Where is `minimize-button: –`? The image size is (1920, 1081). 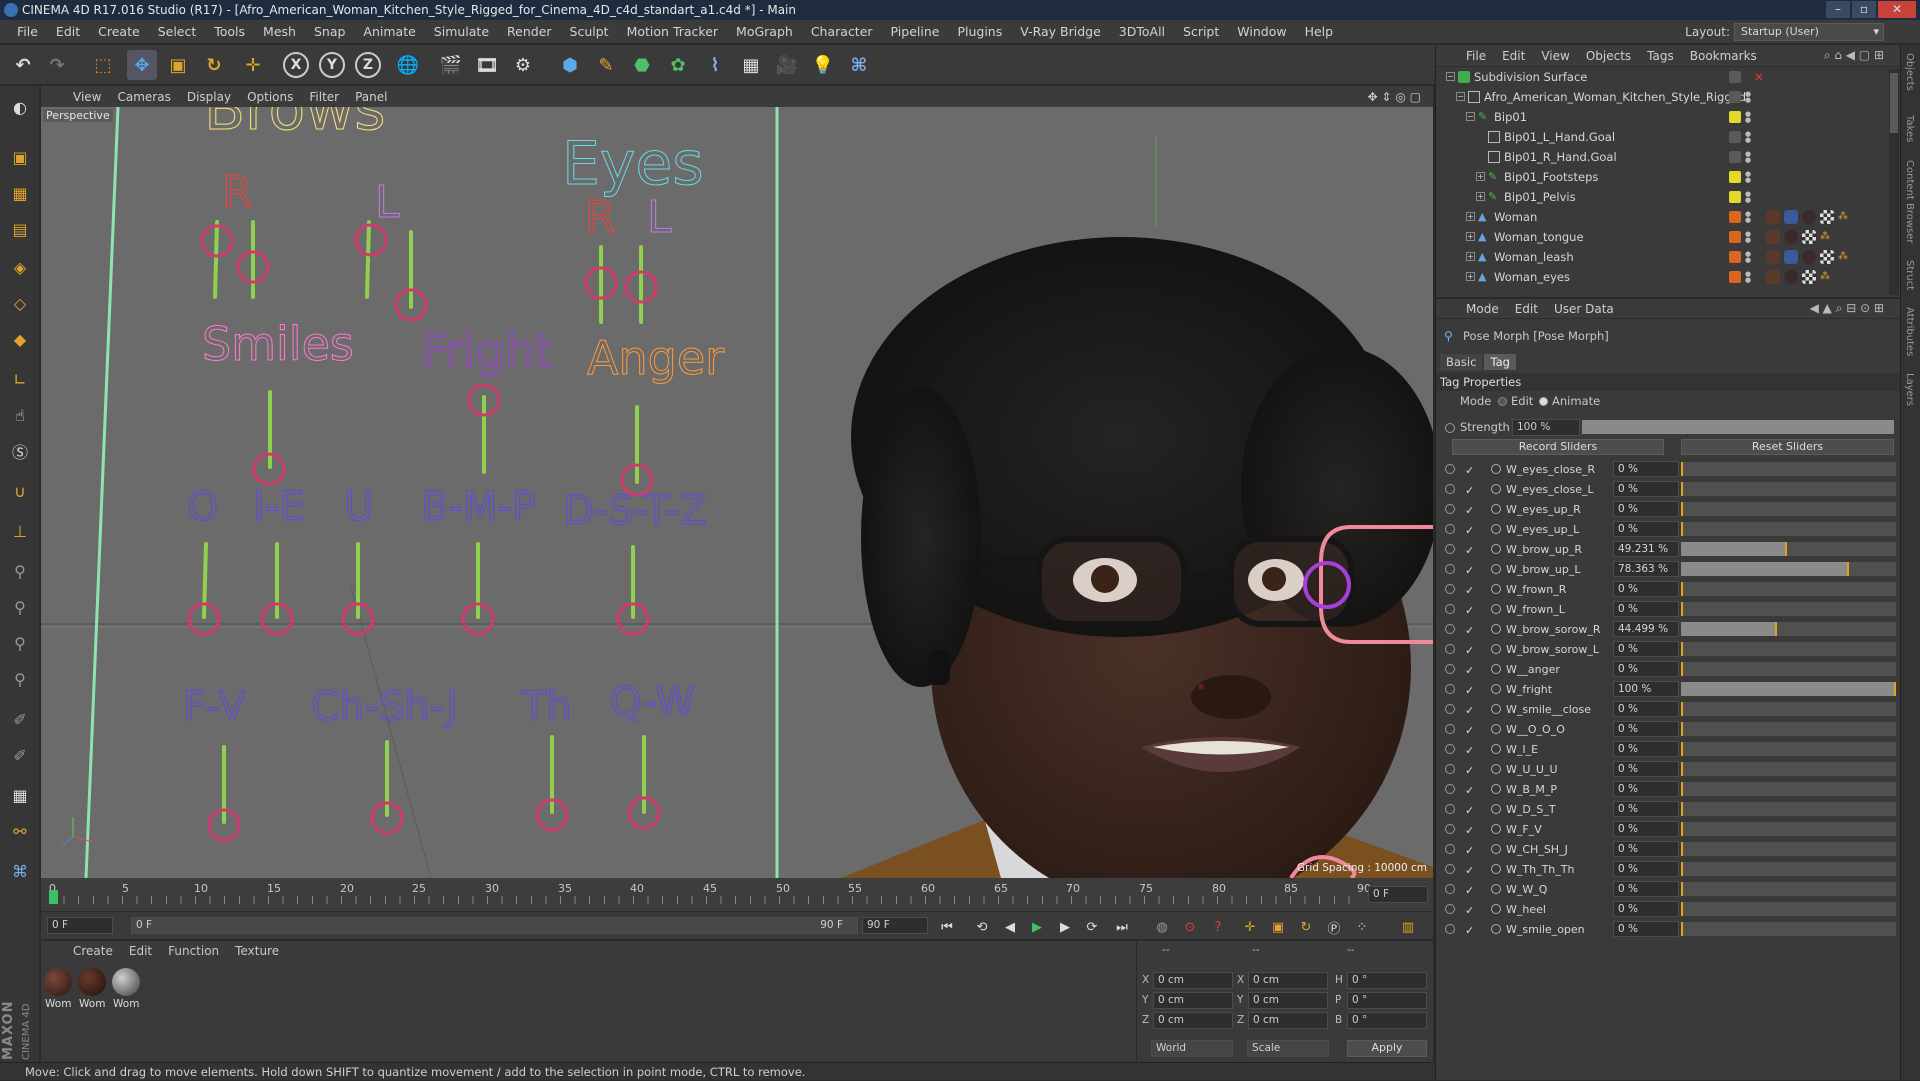 minimize-button: – is located at coordinates (1838, 9).